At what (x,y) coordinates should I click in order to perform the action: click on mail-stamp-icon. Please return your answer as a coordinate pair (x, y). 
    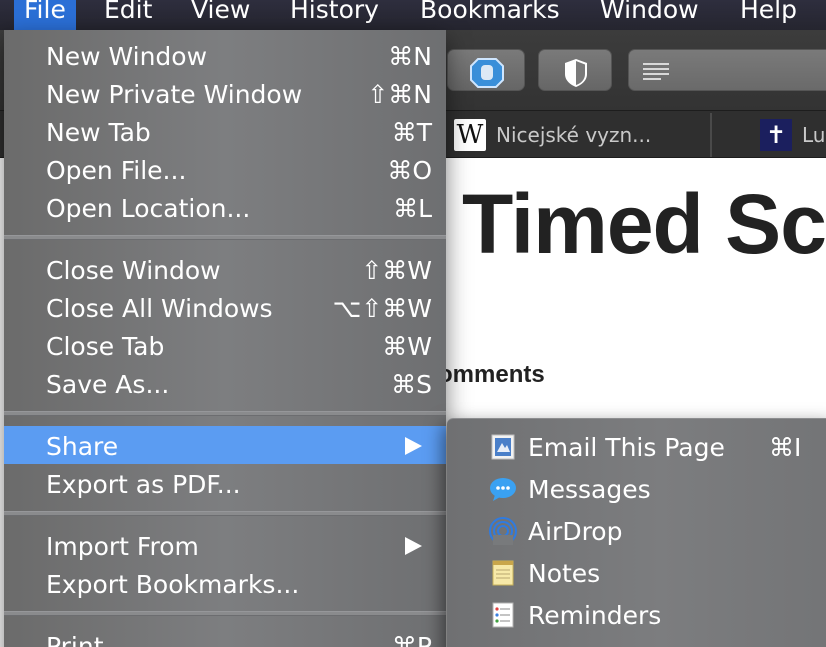
    Looking at the image, I should click on (503, 447).